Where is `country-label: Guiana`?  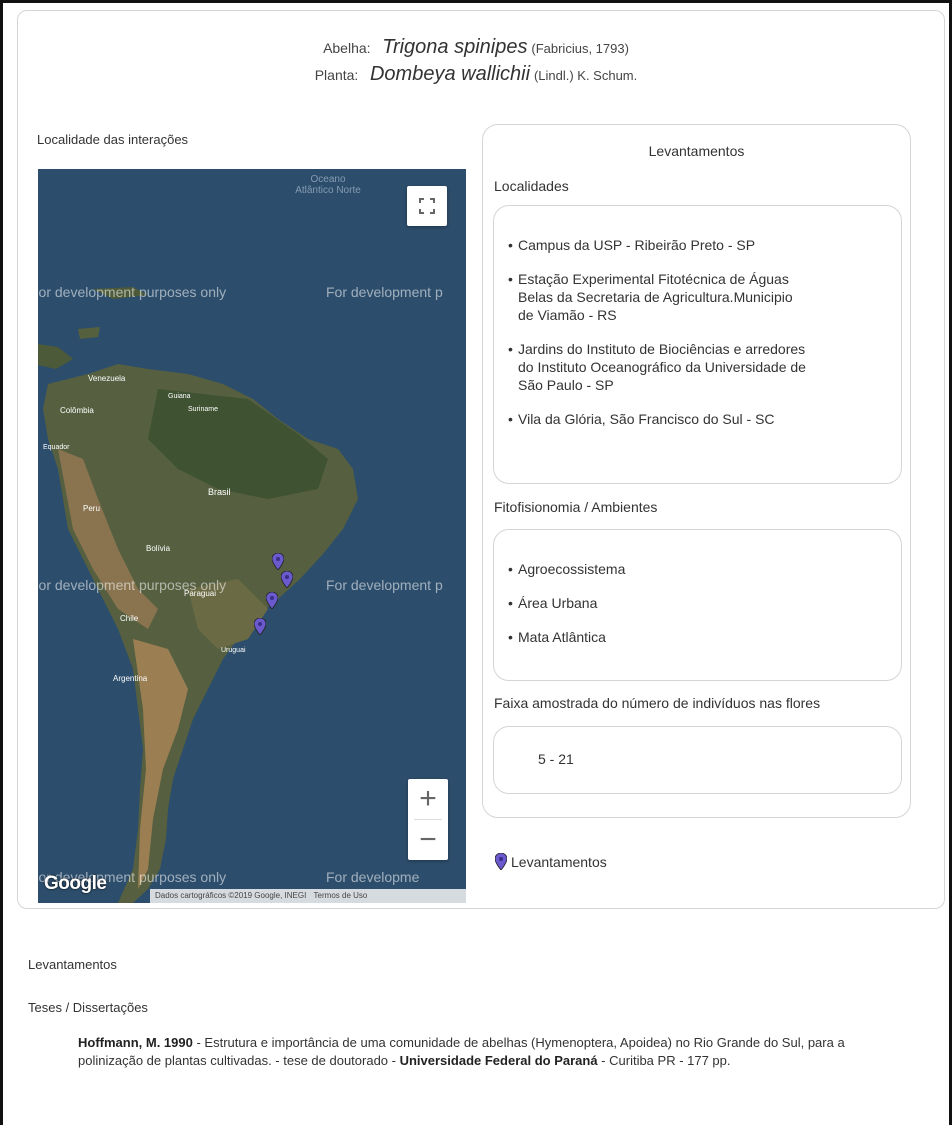 country-label: Guiana is located at coordinates (179, 396).